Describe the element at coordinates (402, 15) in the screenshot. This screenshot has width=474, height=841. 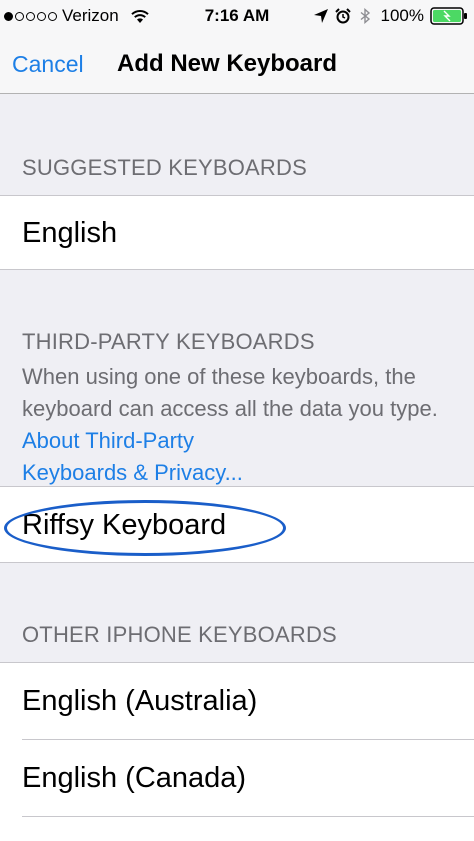
I see `battery-percent: 100%` at that location.